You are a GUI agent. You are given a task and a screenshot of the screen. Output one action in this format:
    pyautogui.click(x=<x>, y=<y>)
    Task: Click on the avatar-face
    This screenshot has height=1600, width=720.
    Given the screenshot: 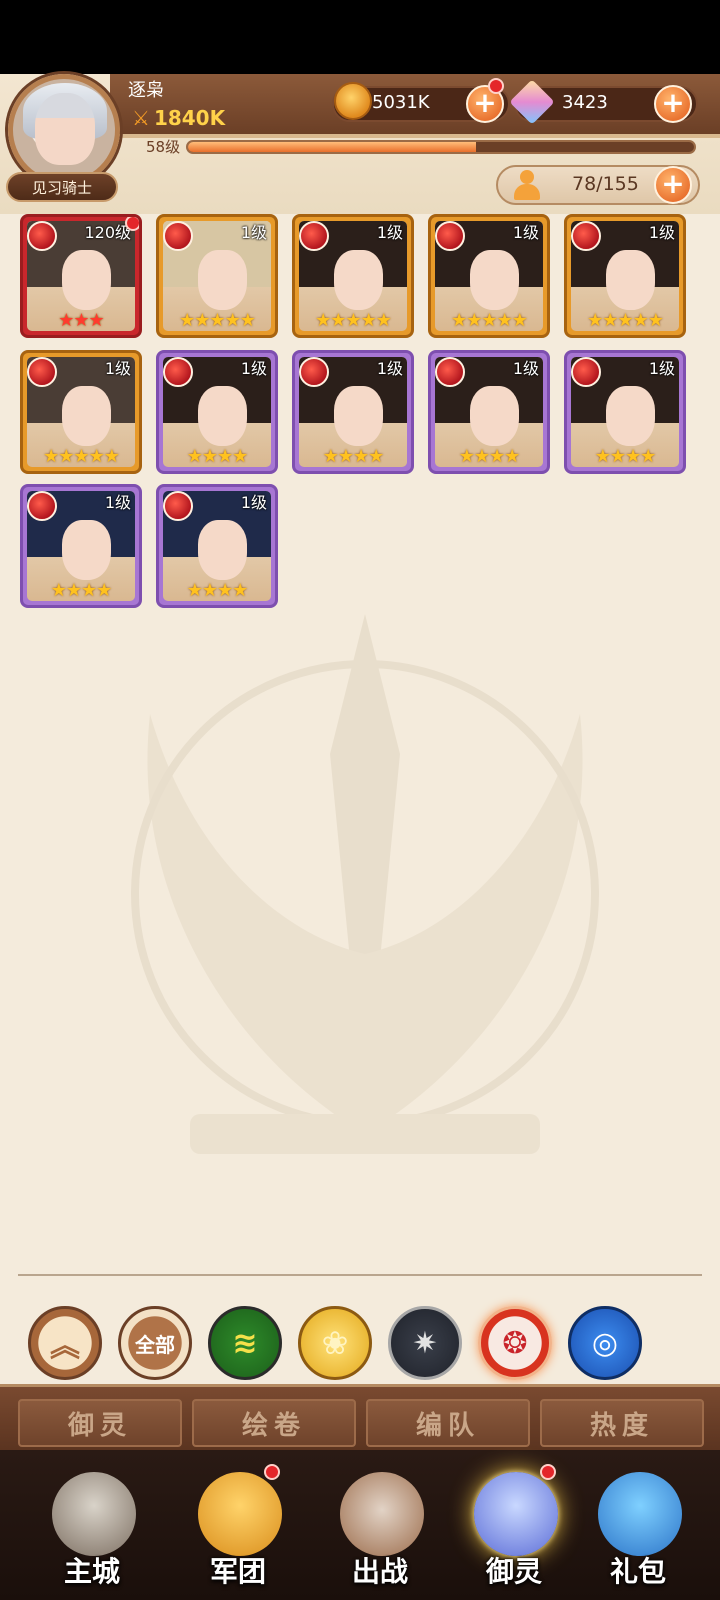 What is the action you would take?
    pyautogui.click(x=65, y=129)
    